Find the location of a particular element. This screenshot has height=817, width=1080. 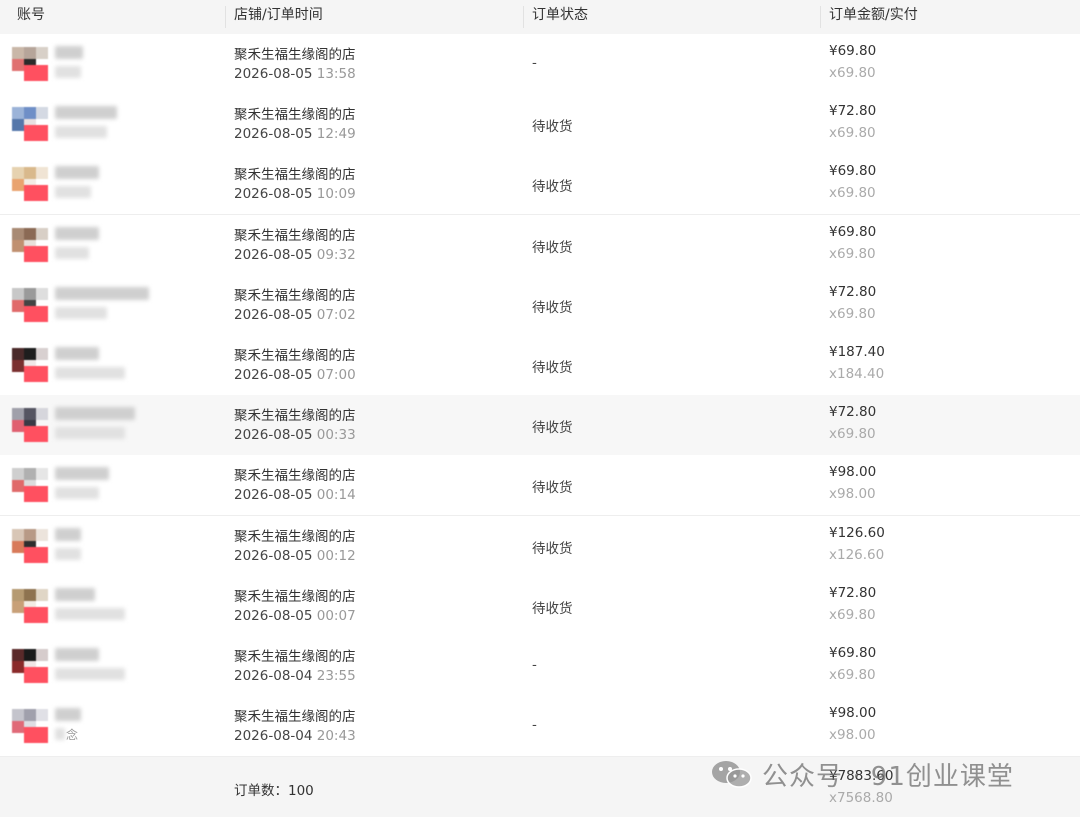

table-row: 聚禾生福生缘阁的店 2026-08-05 00:33 待收货 ¥72.80 x69.80 is located at coordinates (540, 426).